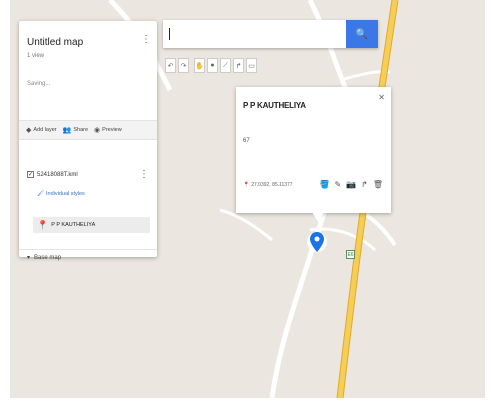 The height and width of the screenshot is (405, 493). I want to click on layer-header: ✓ 52418088T.kml, so click(52, 174).